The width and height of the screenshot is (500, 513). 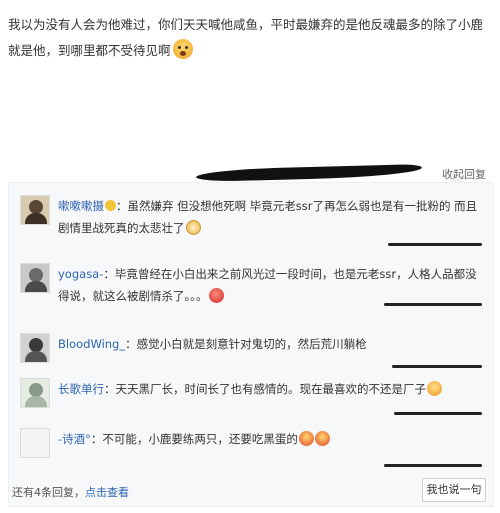 I want to click on reply-item: 长歌单行：天天黑厂长，时间长了也有感情的。现在最喜欢的不还是厂子, so click(x=251, y=398).